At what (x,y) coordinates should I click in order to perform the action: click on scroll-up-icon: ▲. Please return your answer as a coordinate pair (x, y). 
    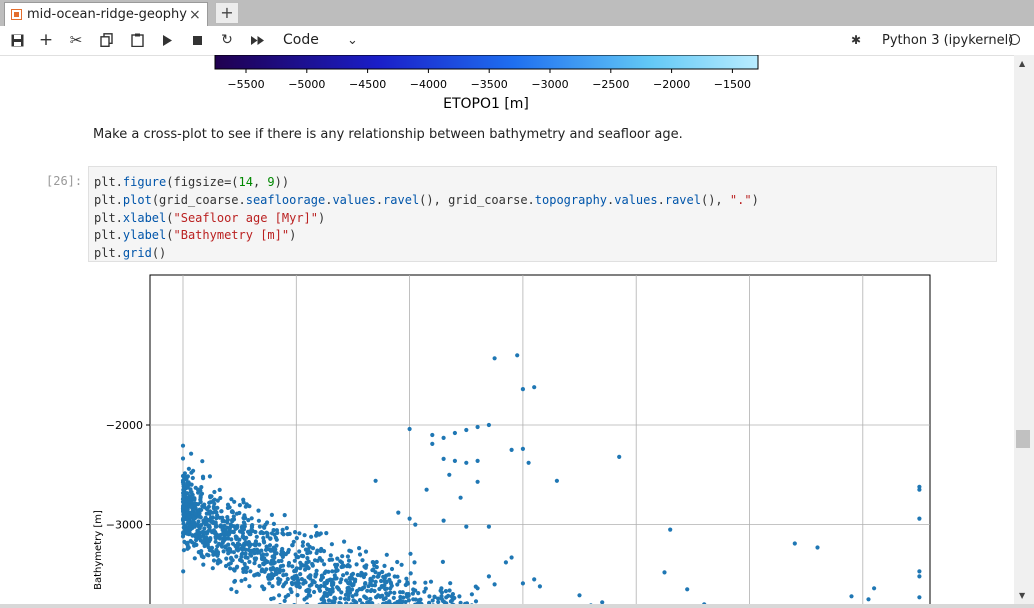
    Looking at the image, I should click on (1022, 63).